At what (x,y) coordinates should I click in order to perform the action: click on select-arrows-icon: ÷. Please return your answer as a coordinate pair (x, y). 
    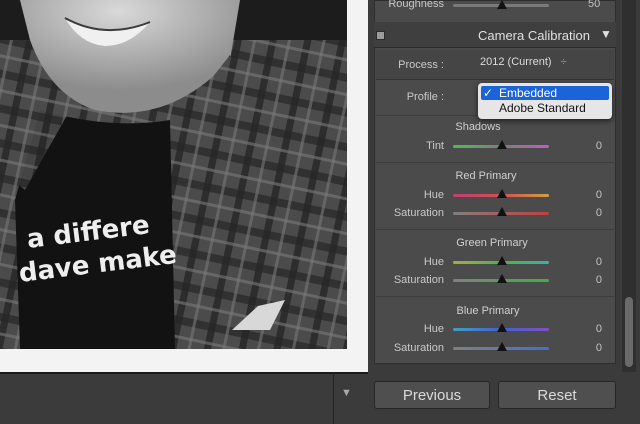
    Looking at the image, I should click on (563, 62).